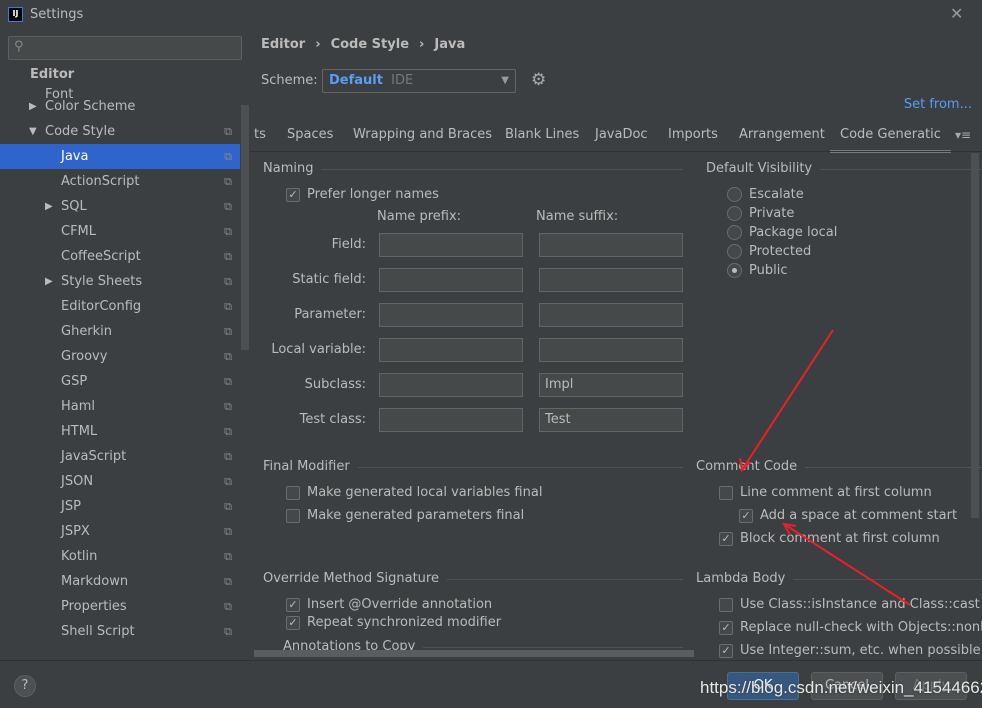  What do you see at coordinates (491, 660) in the screenshot?
I see `footer-divider` at bounding box center [491, 660].